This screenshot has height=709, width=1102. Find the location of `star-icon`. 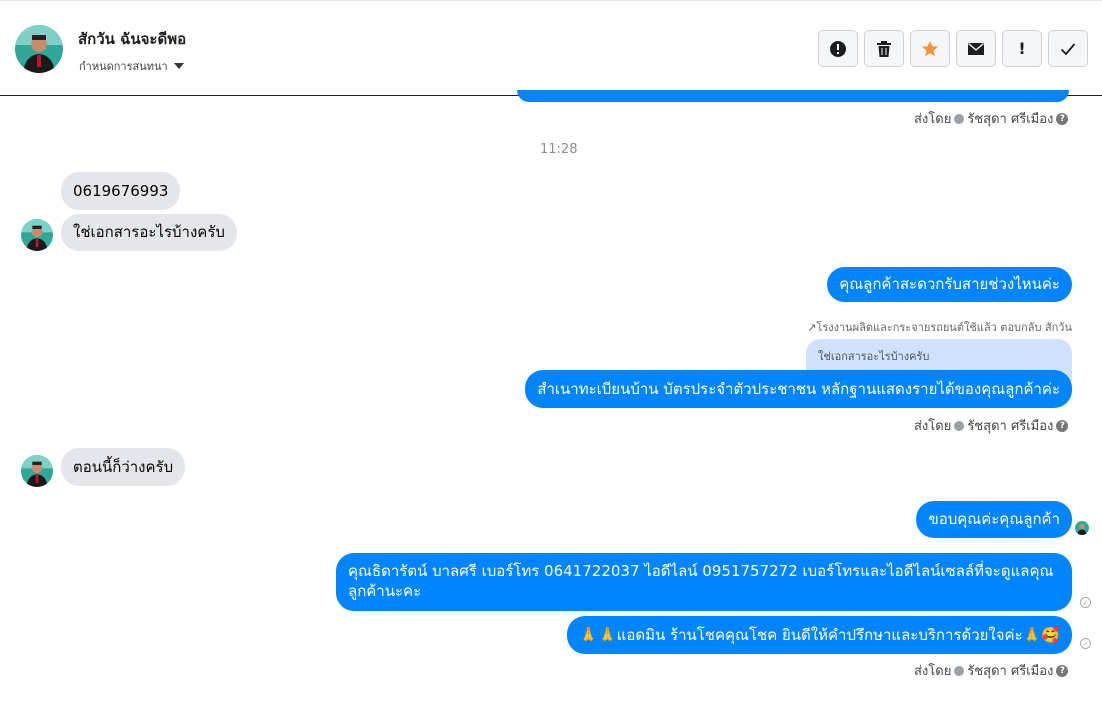

star-icon is located at coordinates (930, 48).